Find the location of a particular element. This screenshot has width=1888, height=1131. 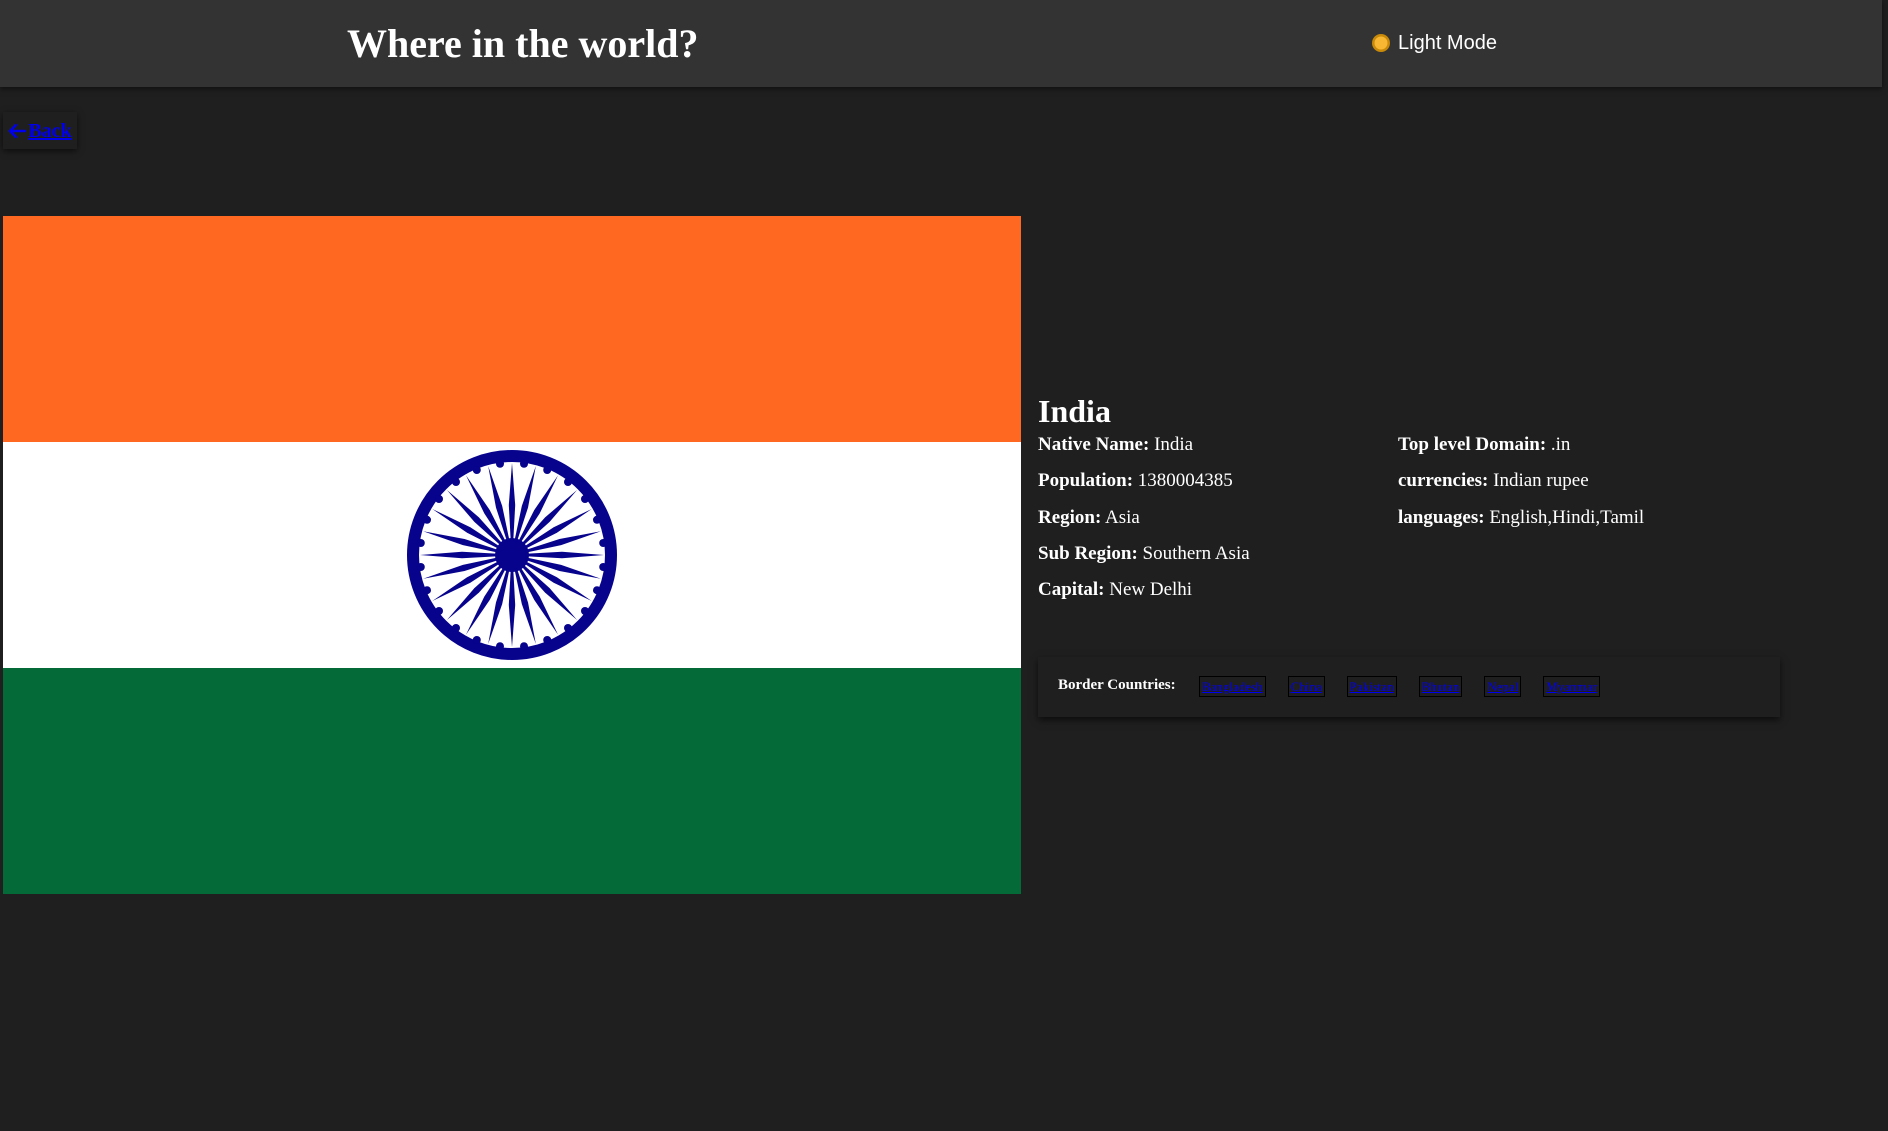

languages-row: languages: English,Hindi,Tamil is located at coordinates (1521, 518).